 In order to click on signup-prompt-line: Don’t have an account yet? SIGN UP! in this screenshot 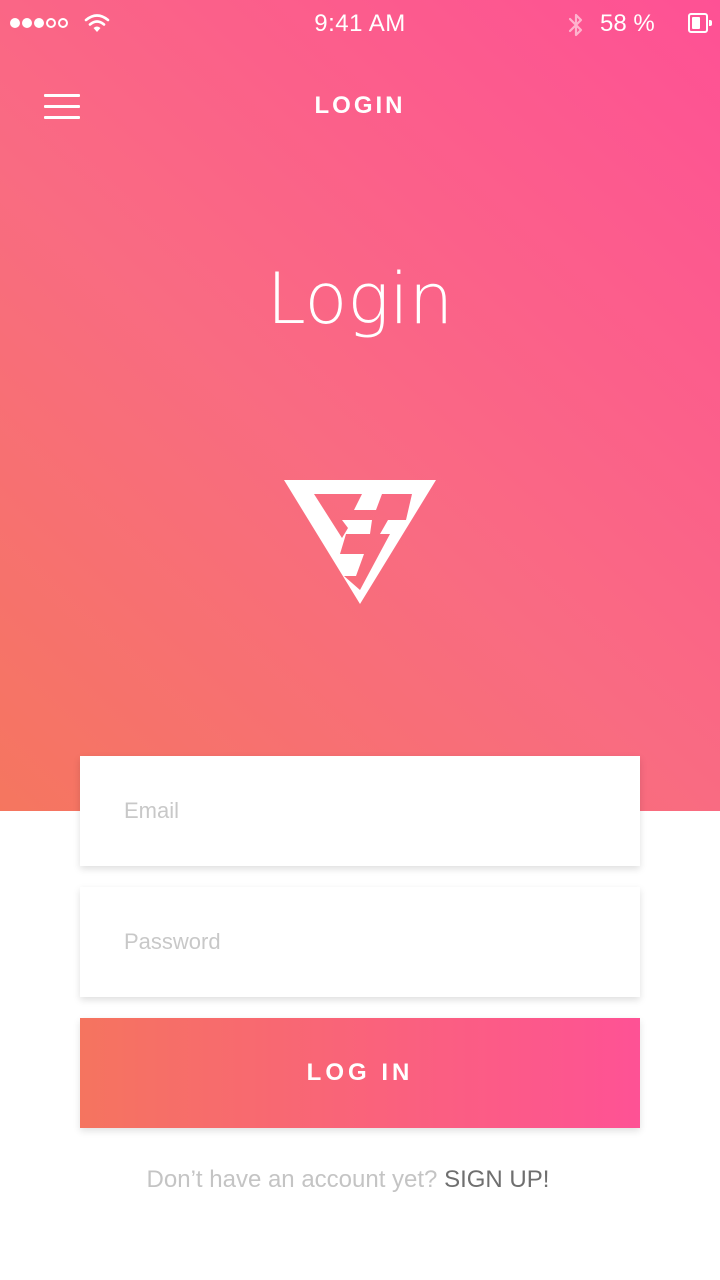, I will do `click(348, 1180)`.